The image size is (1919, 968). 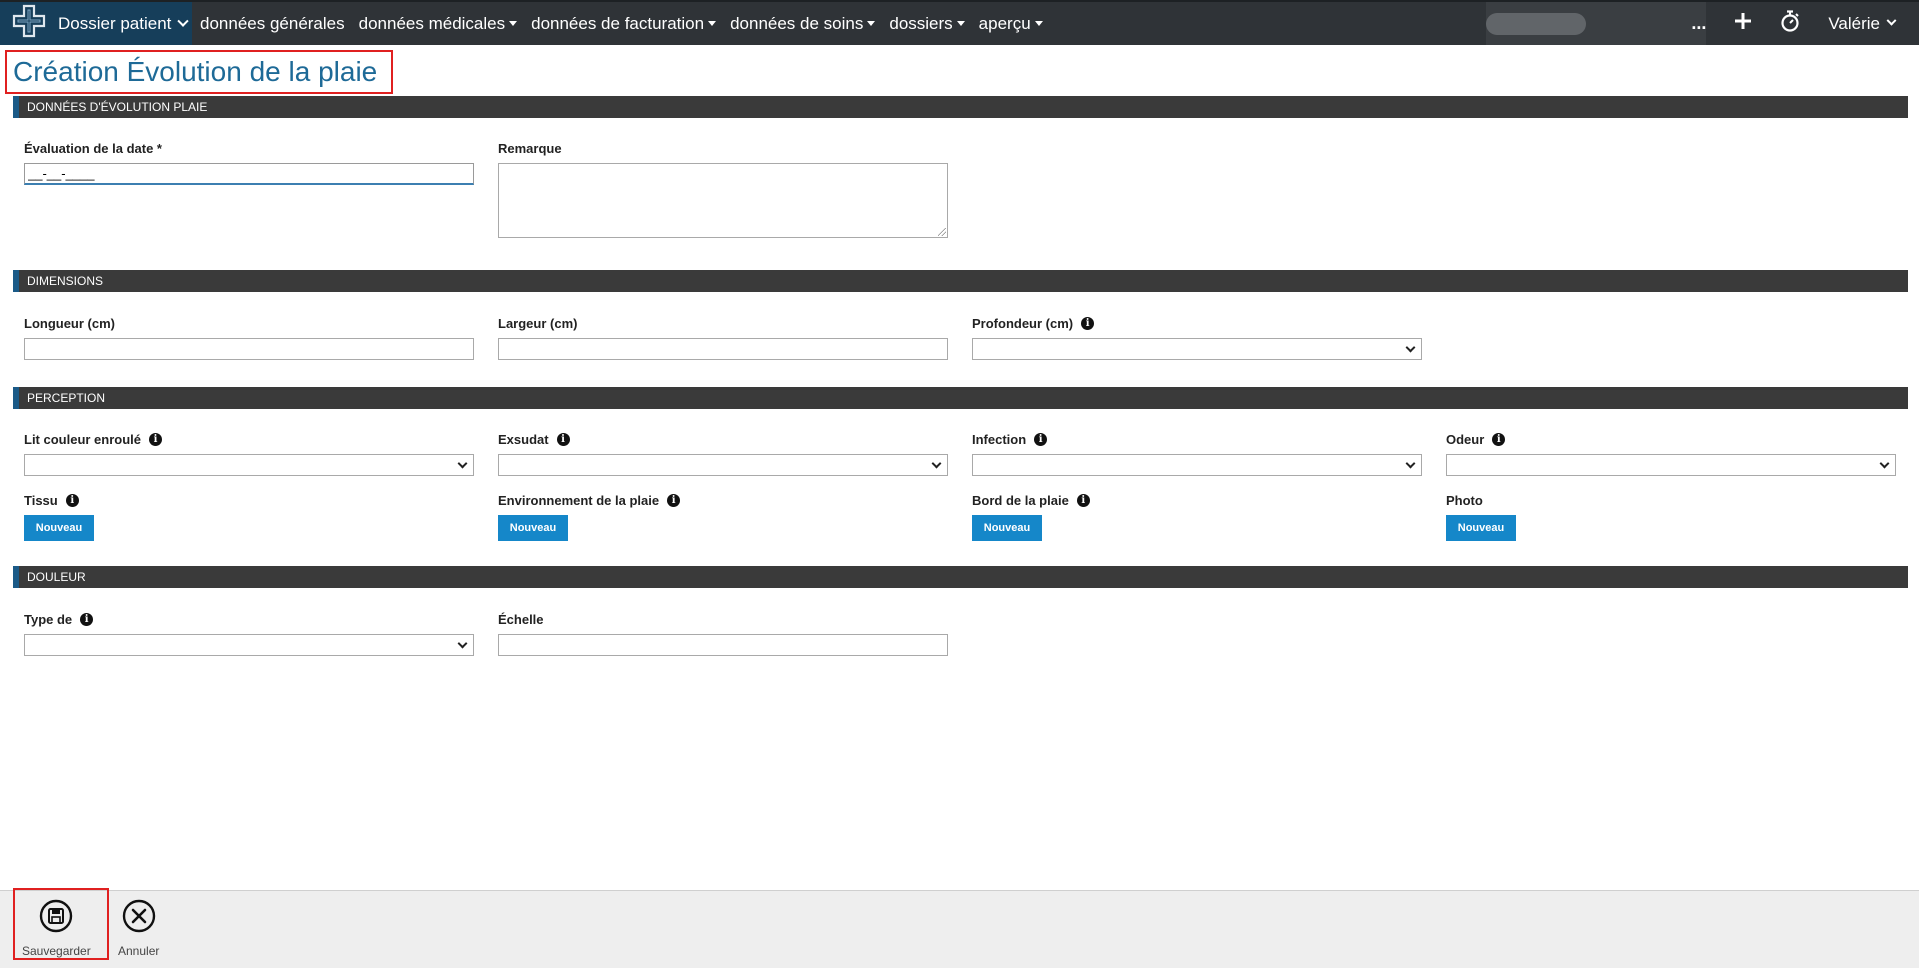 What do you see at coordinates (723, 645) in the screenshot?
I see `pain-scale-input` at bounding box center [723, 645].